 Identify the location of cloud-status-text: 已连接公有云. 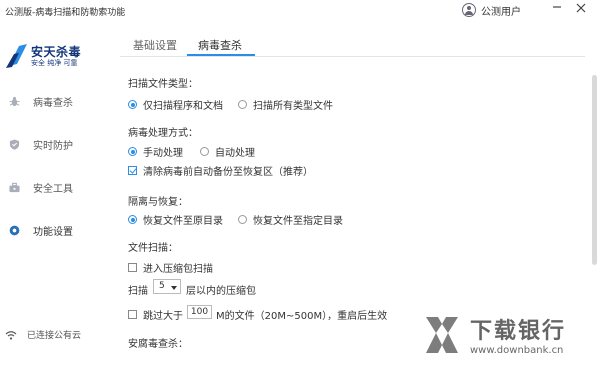
(54, 336).